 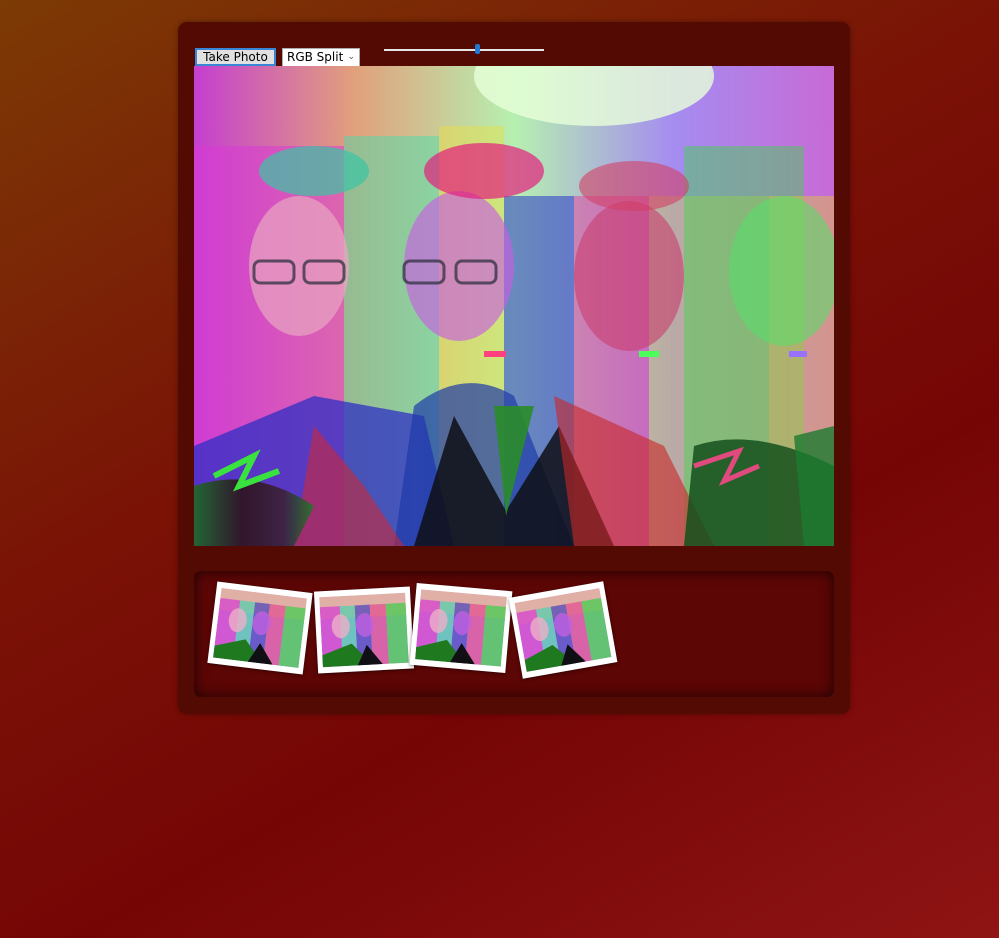 I want to click on filter-select-value: RGB Split, so click(x=315, y=57).